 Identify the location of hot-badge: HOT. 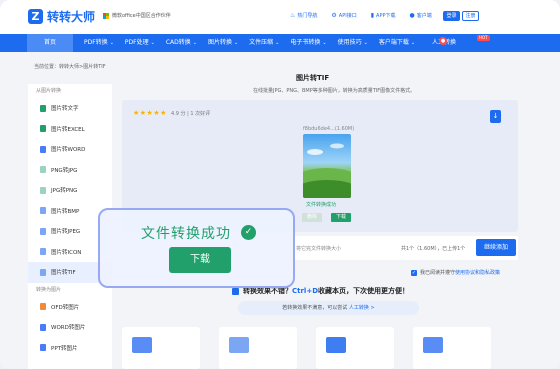
(483, 38).